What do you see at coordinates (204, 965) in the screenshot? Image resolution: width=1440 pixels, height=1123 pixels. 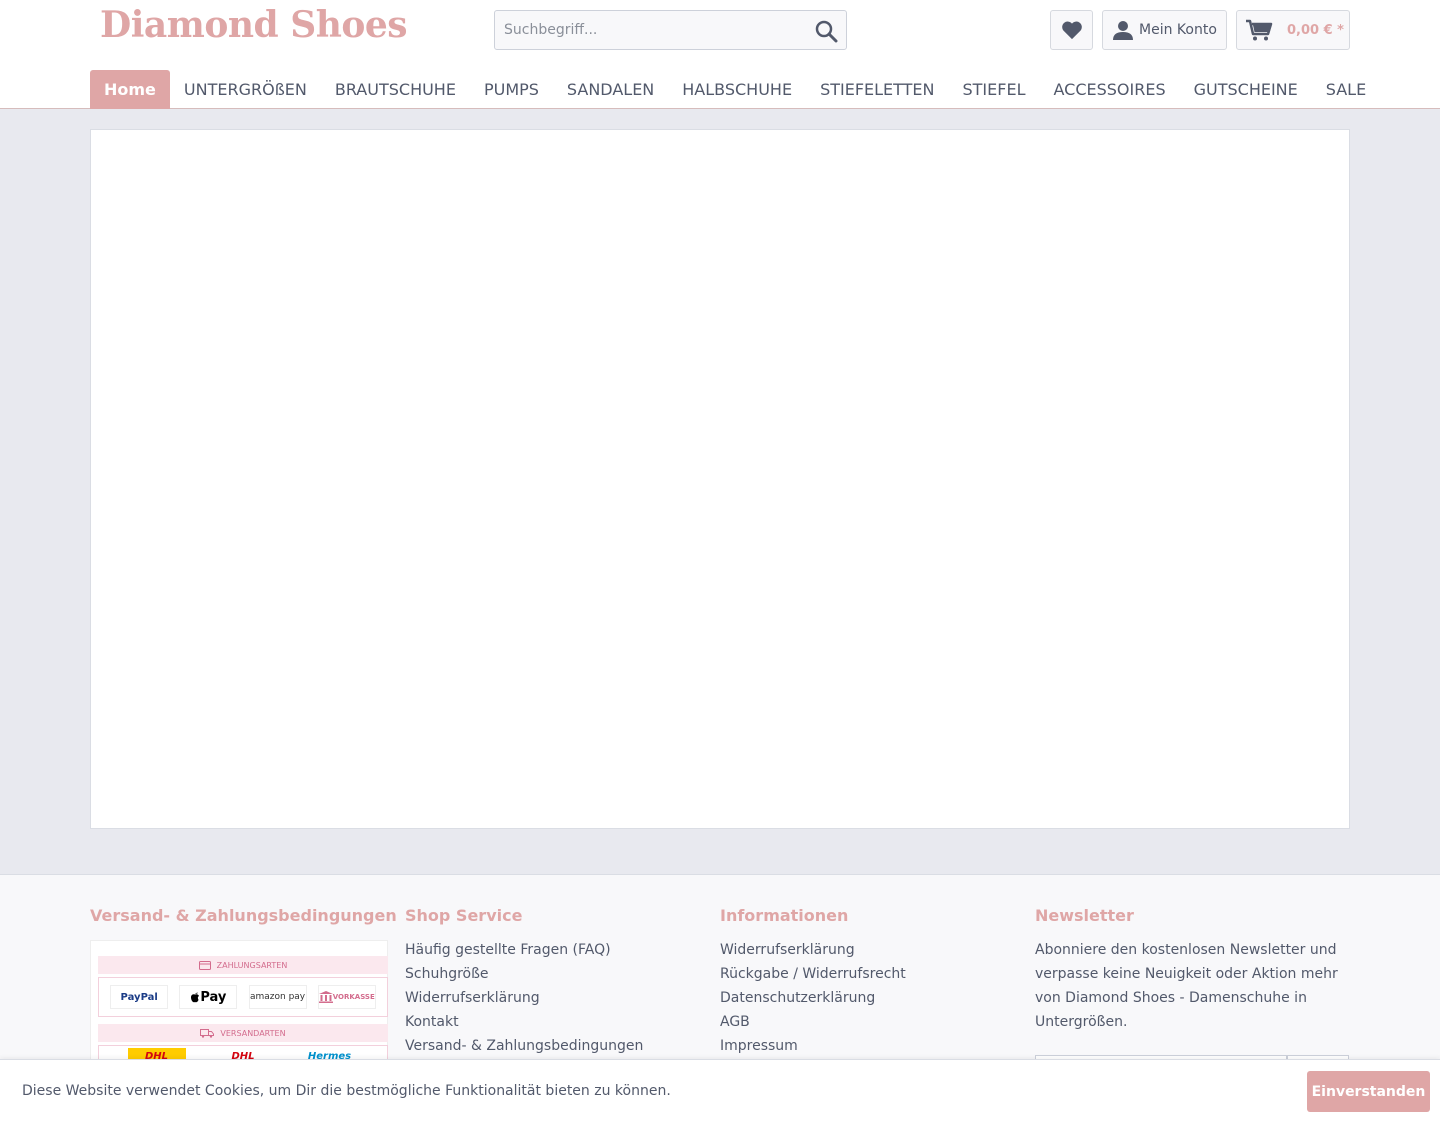 I see `credit-card-icon` at bounding box center [204, 965].